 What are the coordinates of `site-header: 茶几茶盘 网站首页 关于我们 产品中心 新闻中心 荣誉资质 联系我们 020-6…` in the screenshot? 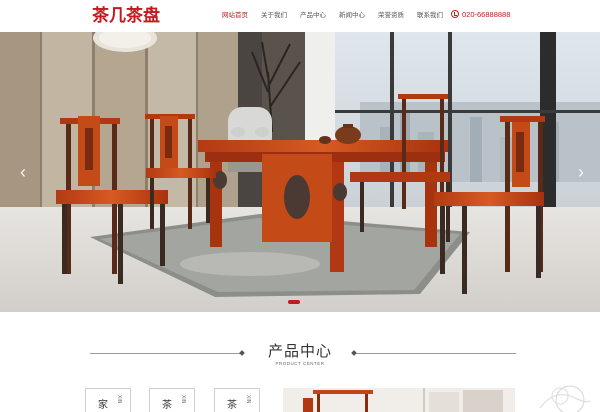 It's located at (300, 16).